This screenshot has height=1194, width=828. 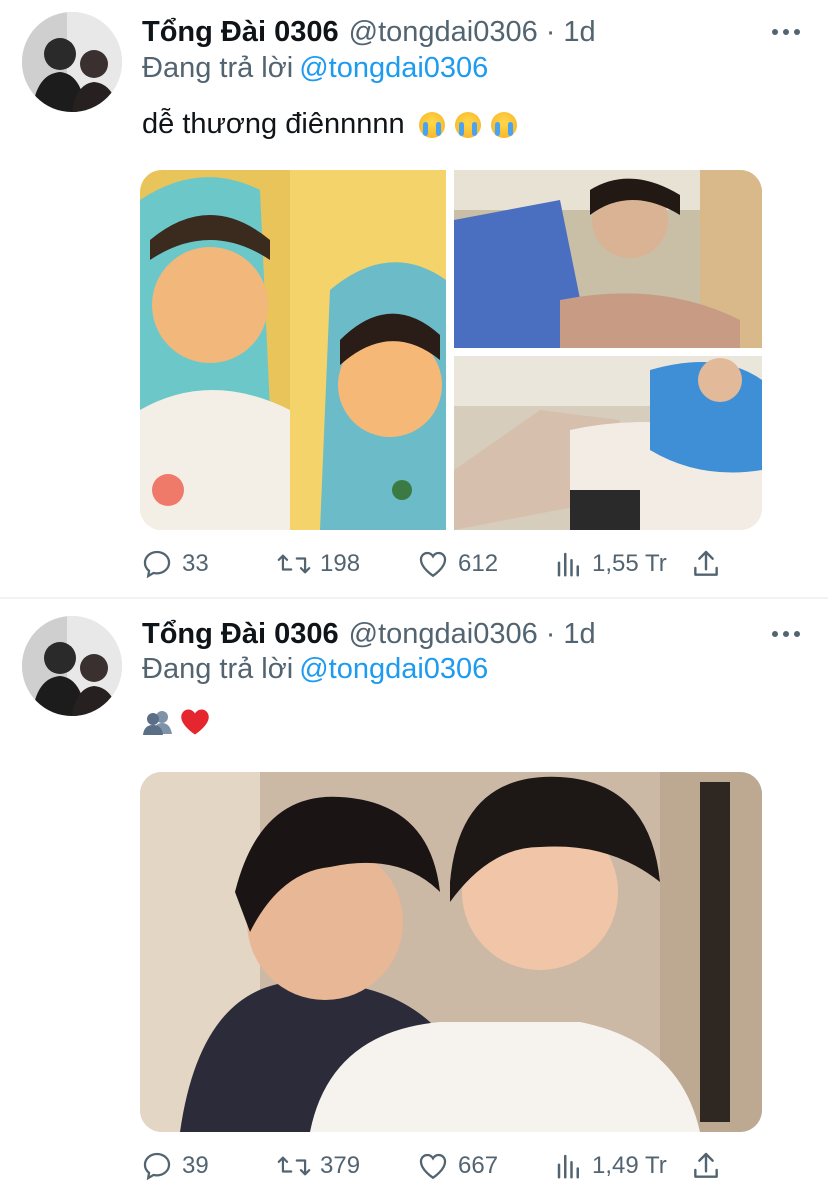 What do you see at coordinates (414, 598) in the screenshot?
I see `tweet-divider` at bounding box center [414, 598].